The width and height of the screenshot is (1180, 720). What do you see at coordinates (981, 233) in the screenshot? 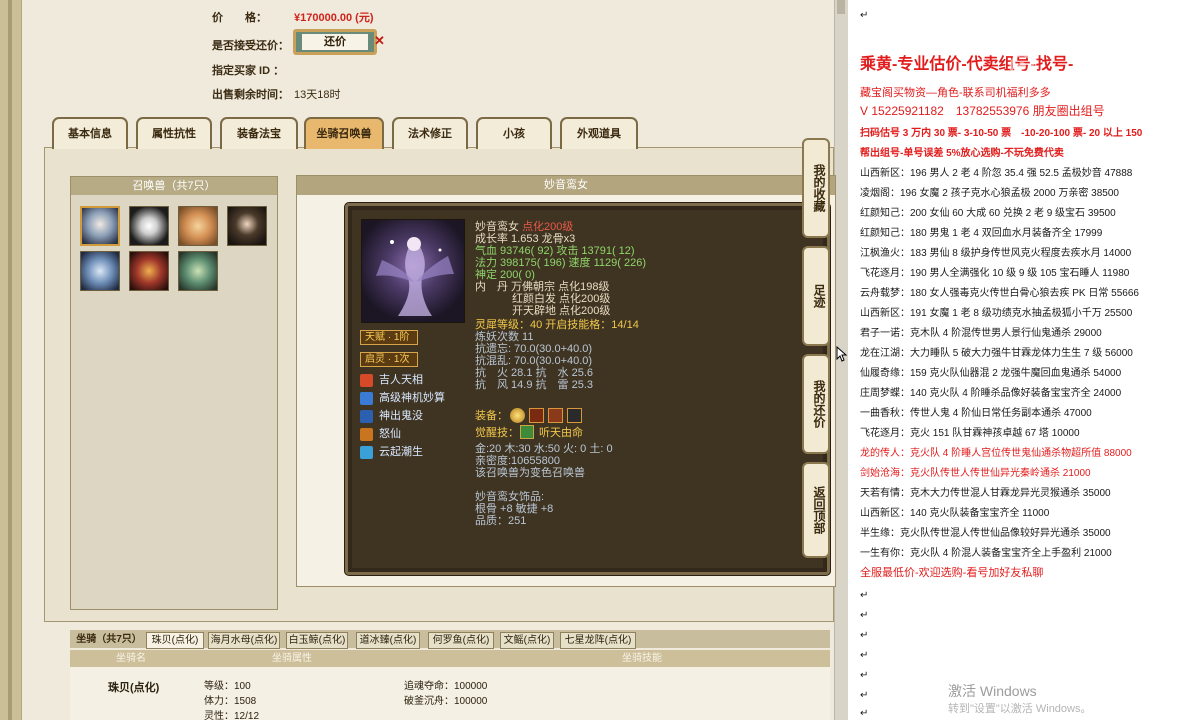
I see `ad-line: 红颜知己：180 男鬼 1 老 4 双回血水月装备齐全 17999` at bounding box center [981, 233].